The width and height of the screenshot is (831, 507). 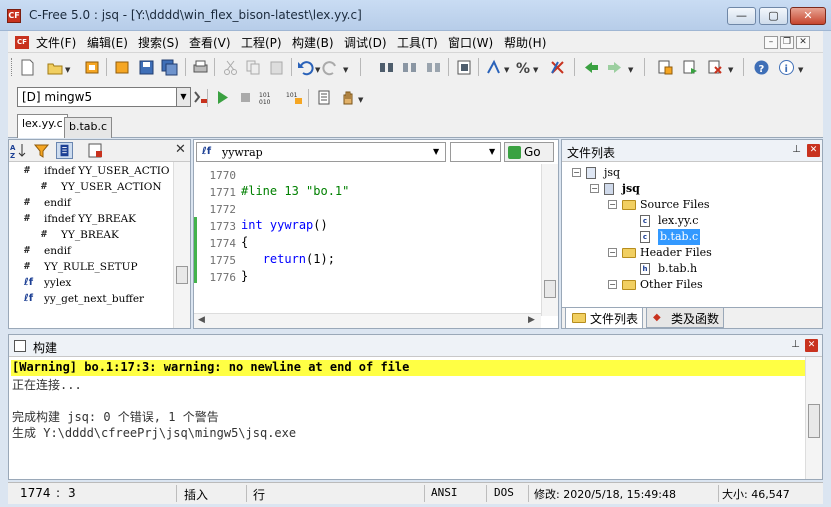 What do you see at coordinates (88, 127) in the screenshot?
I see `tab-b-tab-c: b.tab.c` at bounding box center [88, 127].